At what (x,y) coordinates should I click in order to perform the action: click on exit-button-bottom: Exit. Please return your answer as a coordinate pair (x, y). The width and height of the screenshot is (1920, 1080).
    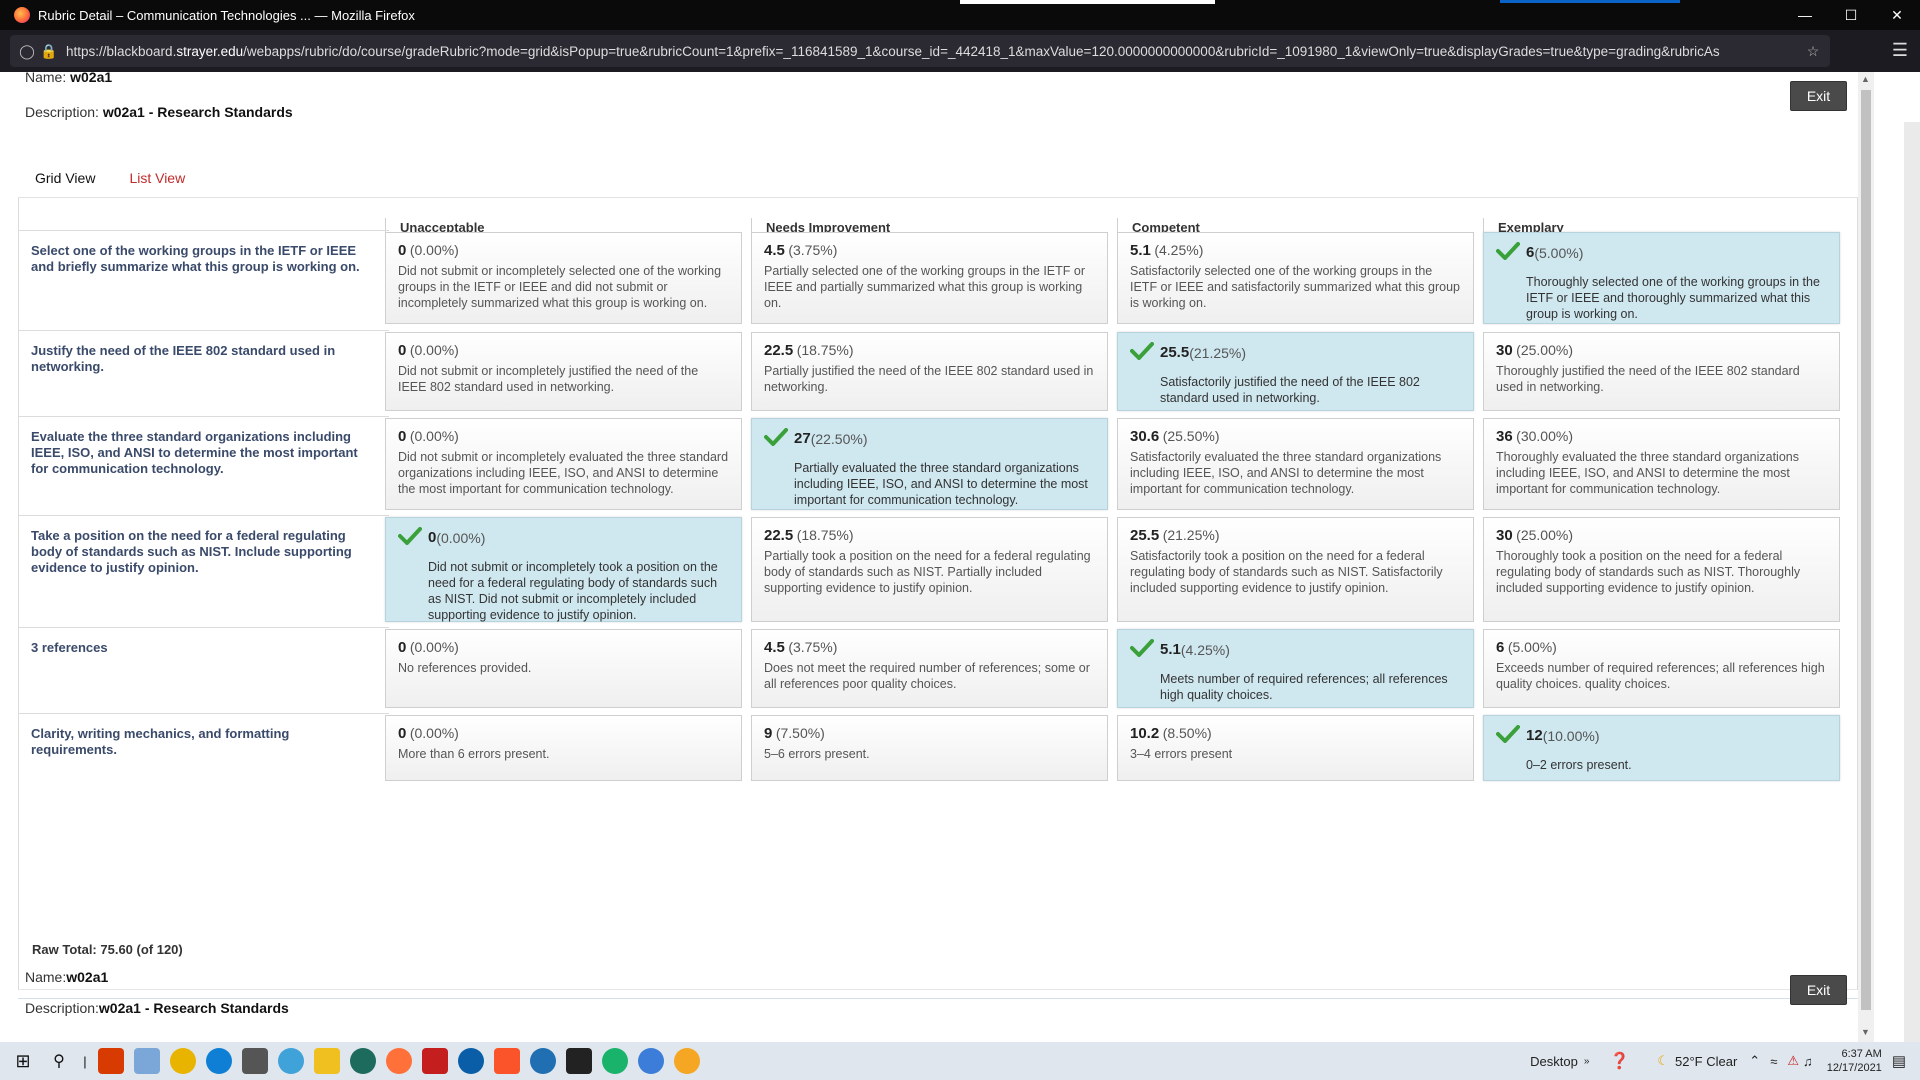
    Looking at the image, I should click on (1818, 990).